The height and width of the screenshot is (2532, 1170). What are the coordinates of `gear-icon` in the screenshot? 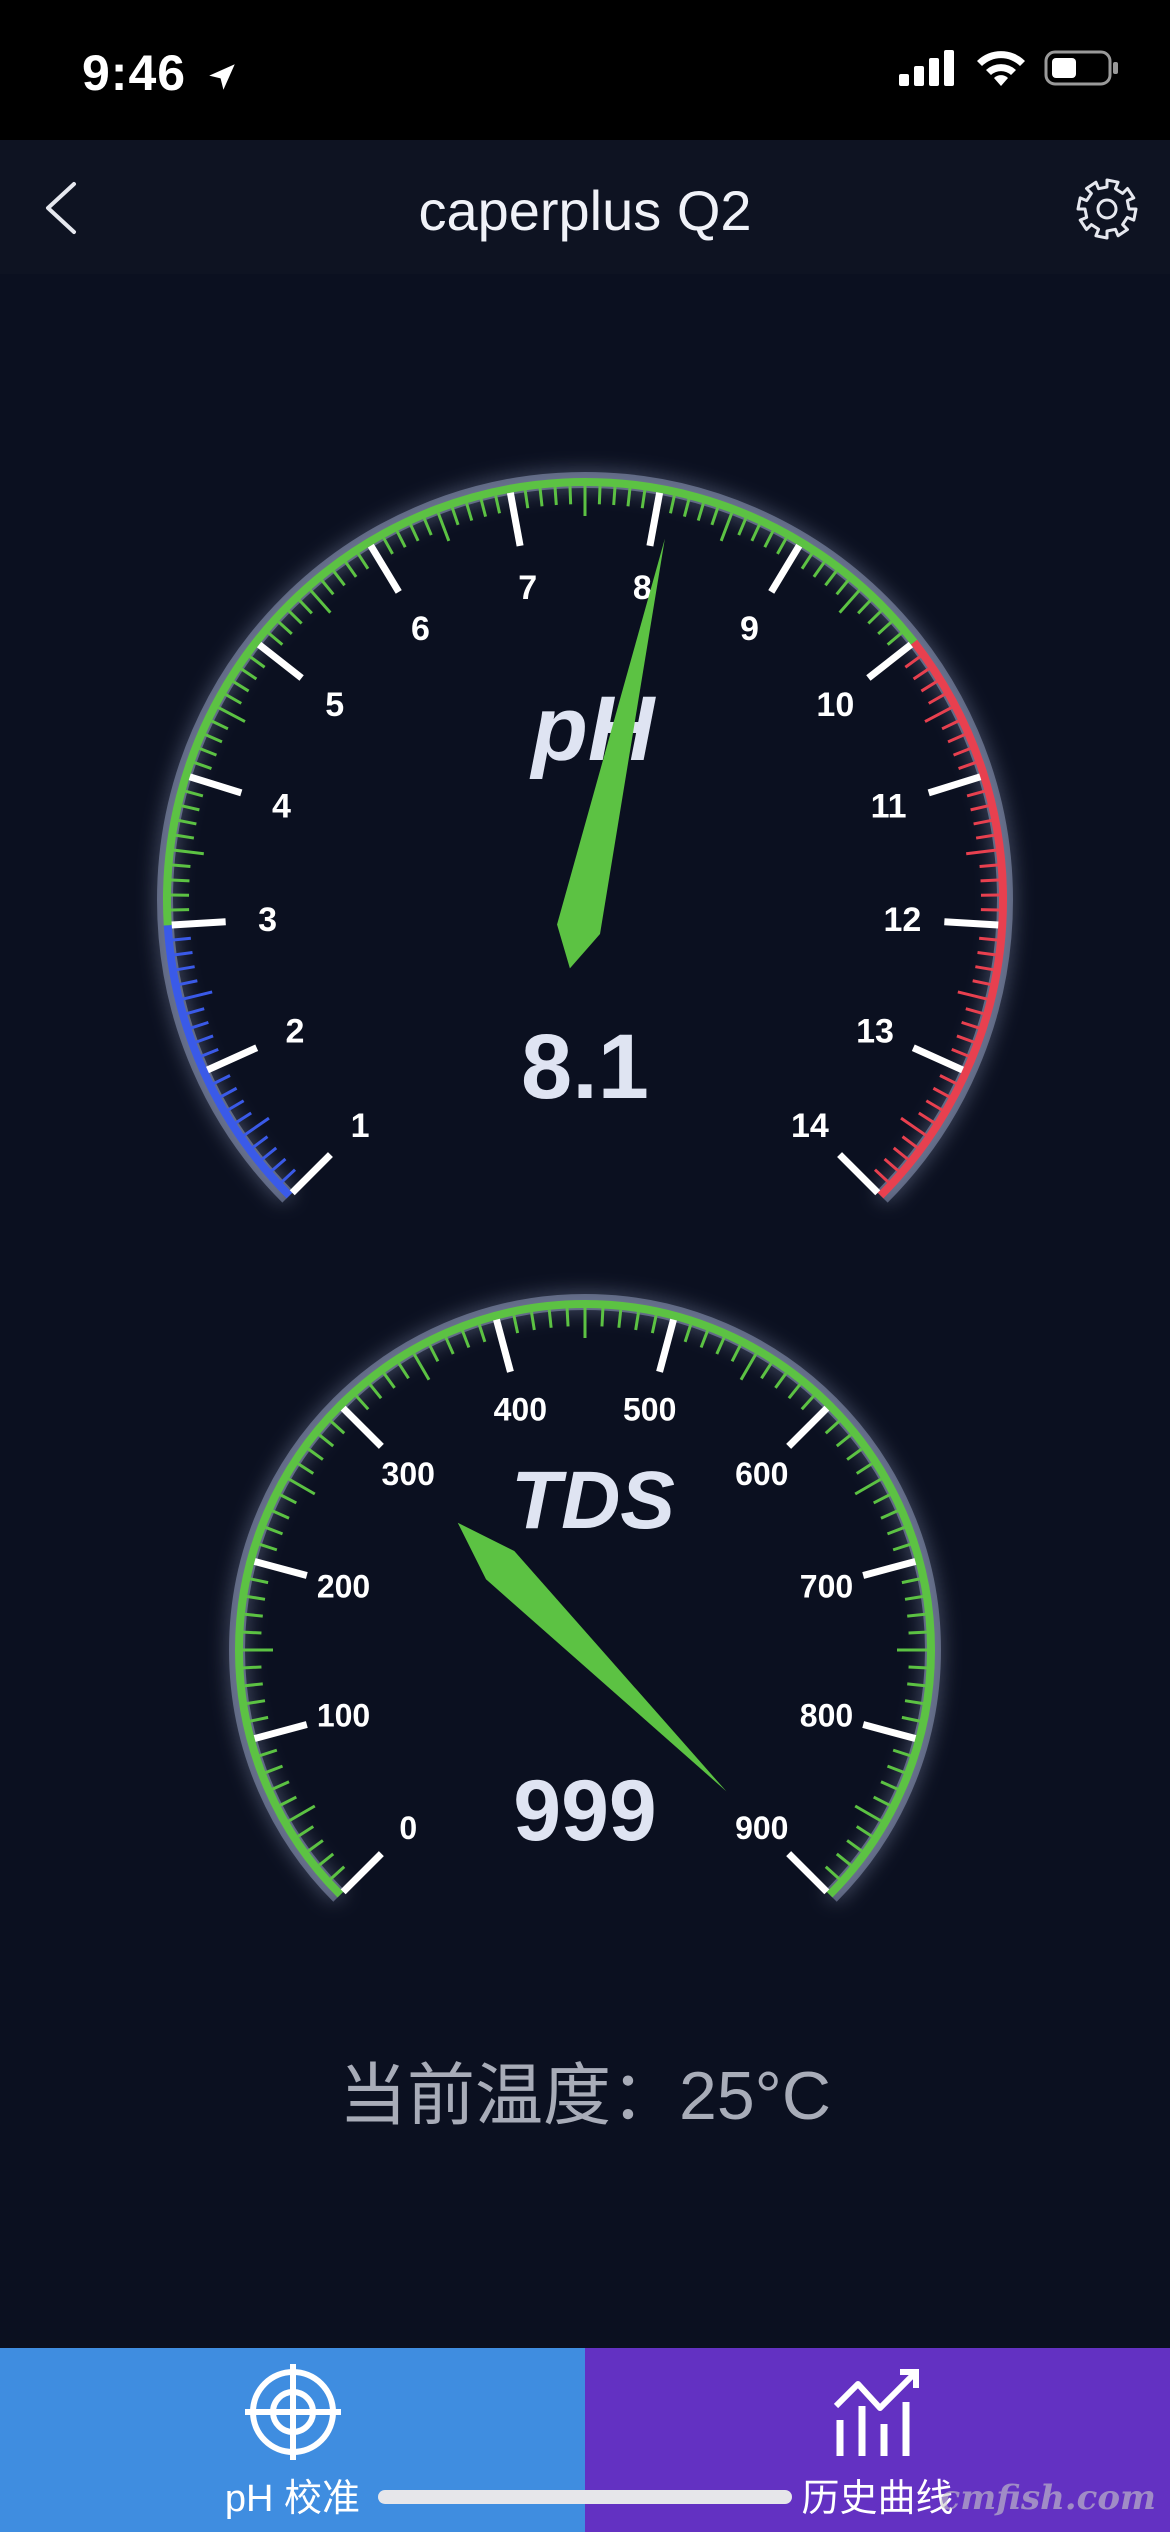 It's located at (1107, 209).